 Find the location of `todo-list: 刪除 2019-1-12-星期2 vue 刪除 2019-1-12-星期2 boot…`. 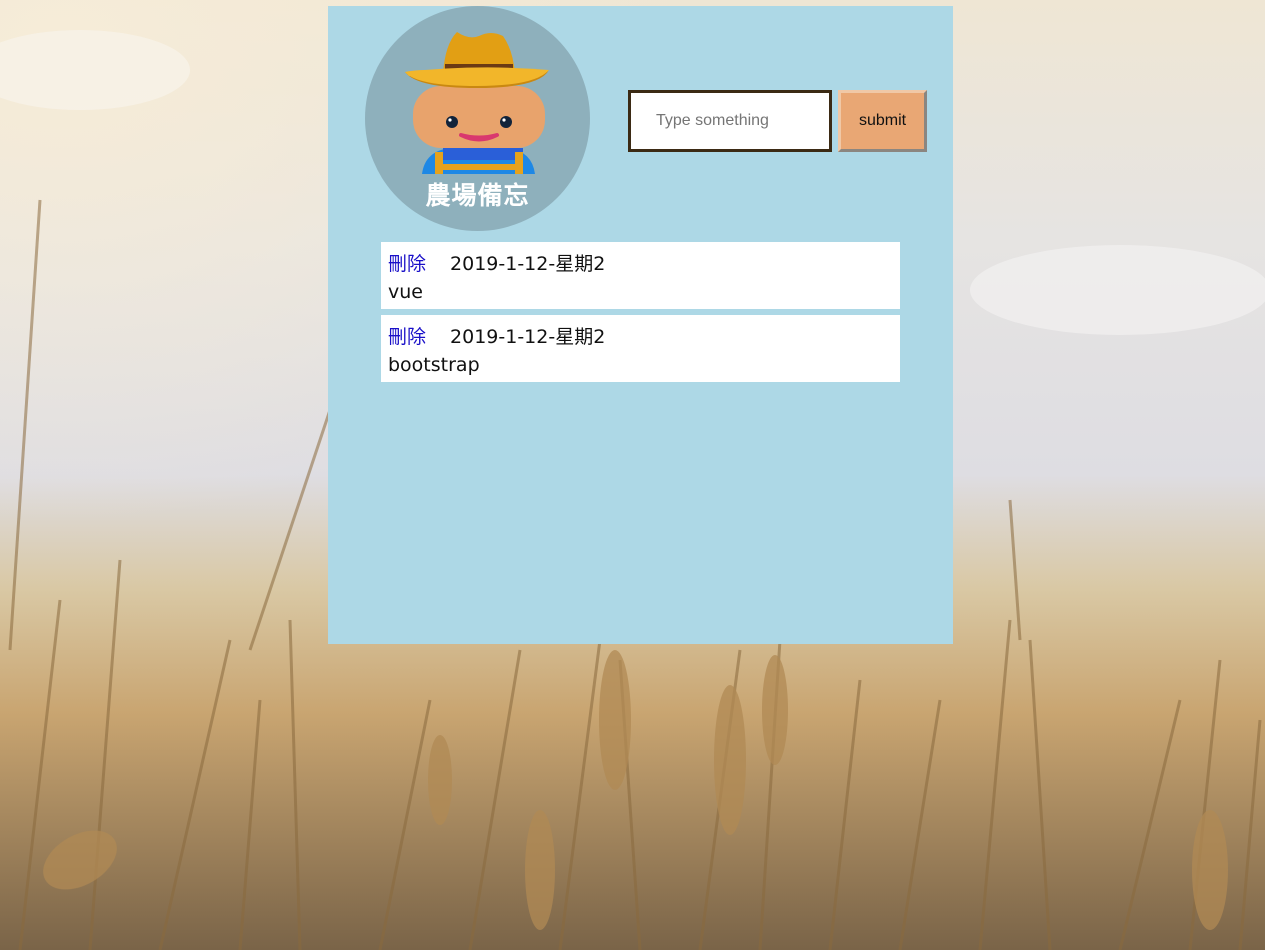

todo-list: 刪除 2019-1-12-星期2 vue 刪除 2019-1-12-星期2 boot… is located at coordinates (640, 315).